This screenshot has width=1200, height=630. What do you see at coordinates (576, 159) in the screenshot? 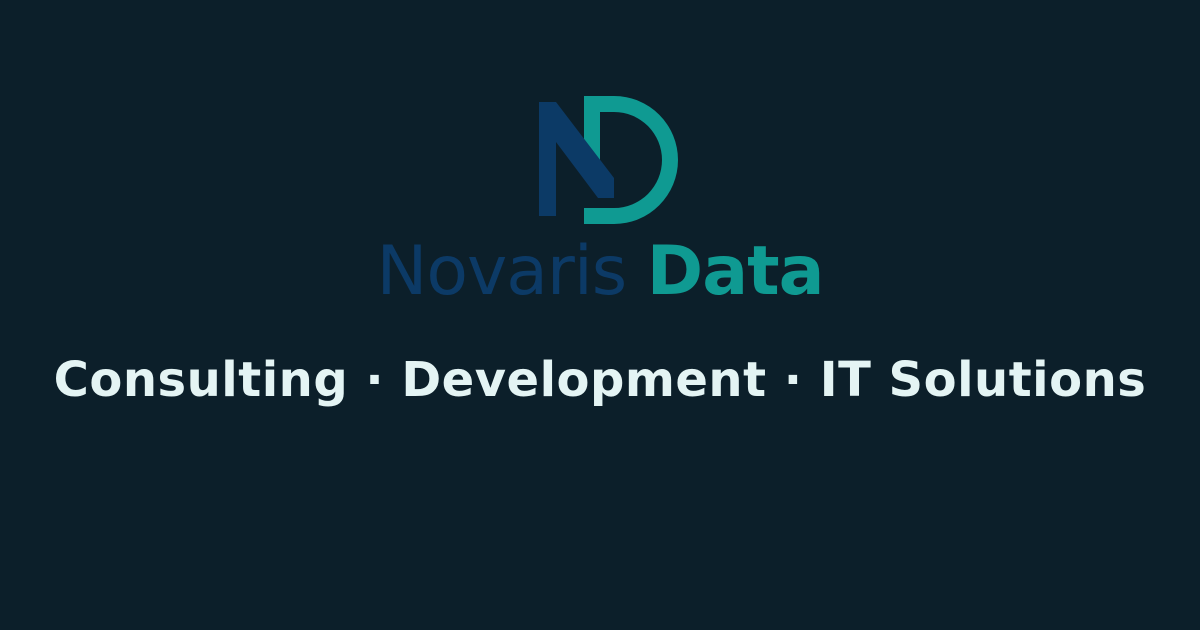
I see `monogram-n-shape` at bounding box center [576, 159].